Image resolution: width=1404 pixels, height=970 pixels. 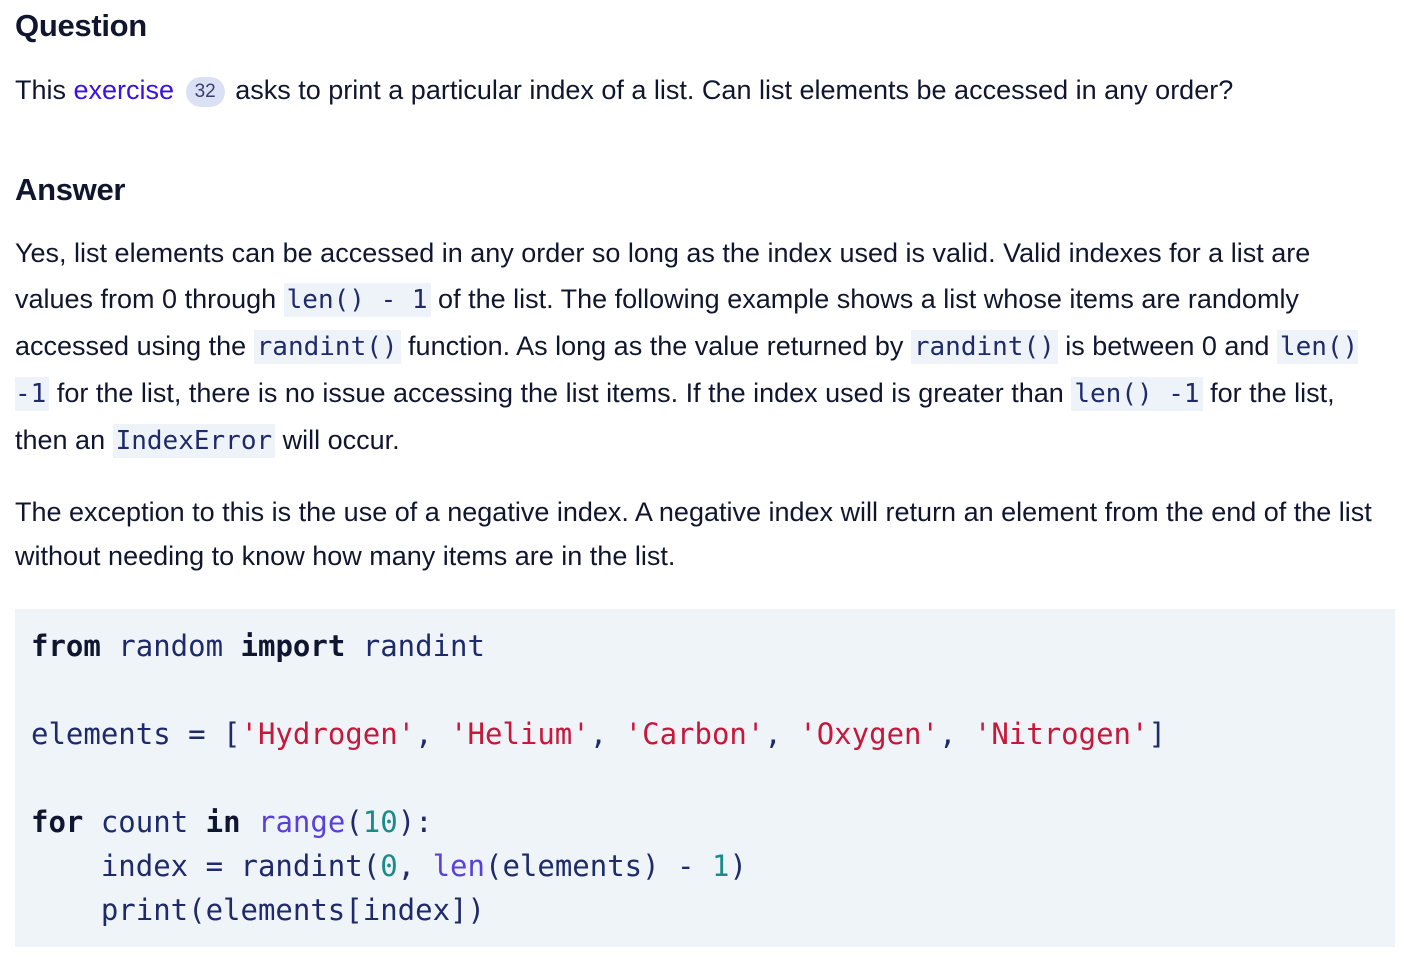 I want to click on code-line-1: from random import randint, so click(x=258, y=646).